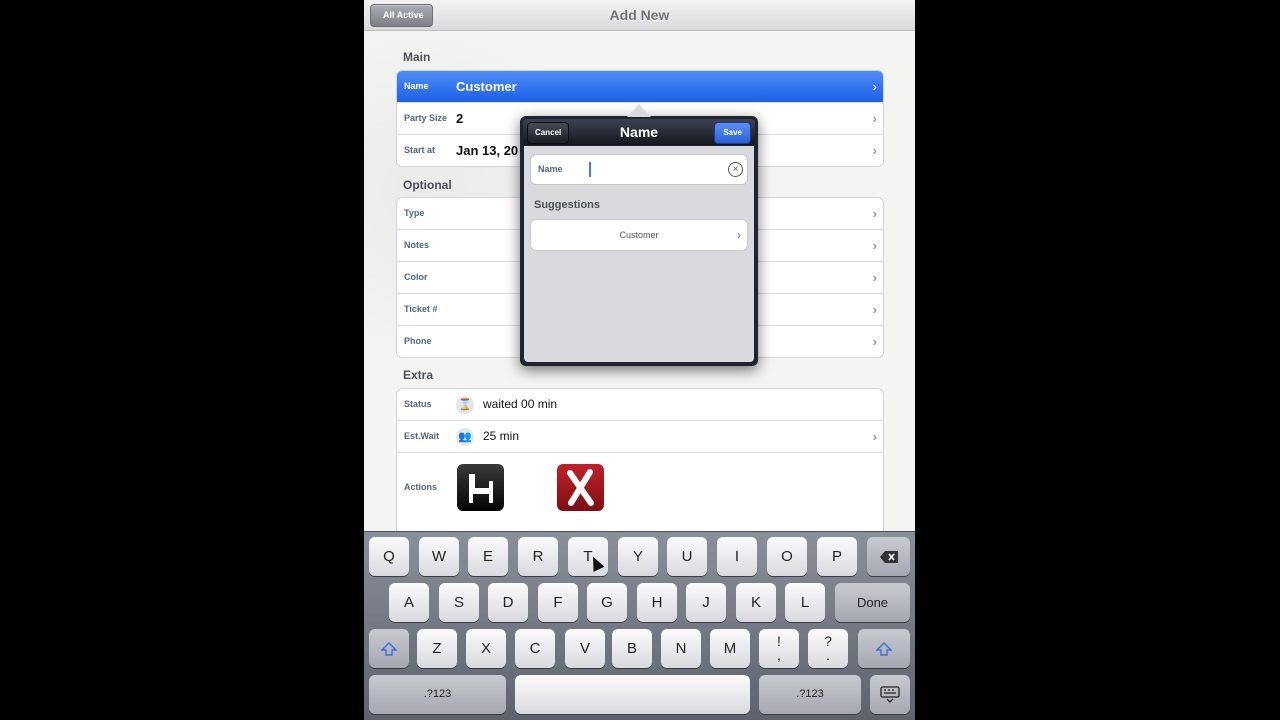 This screenshot has height=720, width=1280. What do you see at coordinates (416, 277) in the screenshot?
I see `row-label: Color` at bounding box center [416, 277].